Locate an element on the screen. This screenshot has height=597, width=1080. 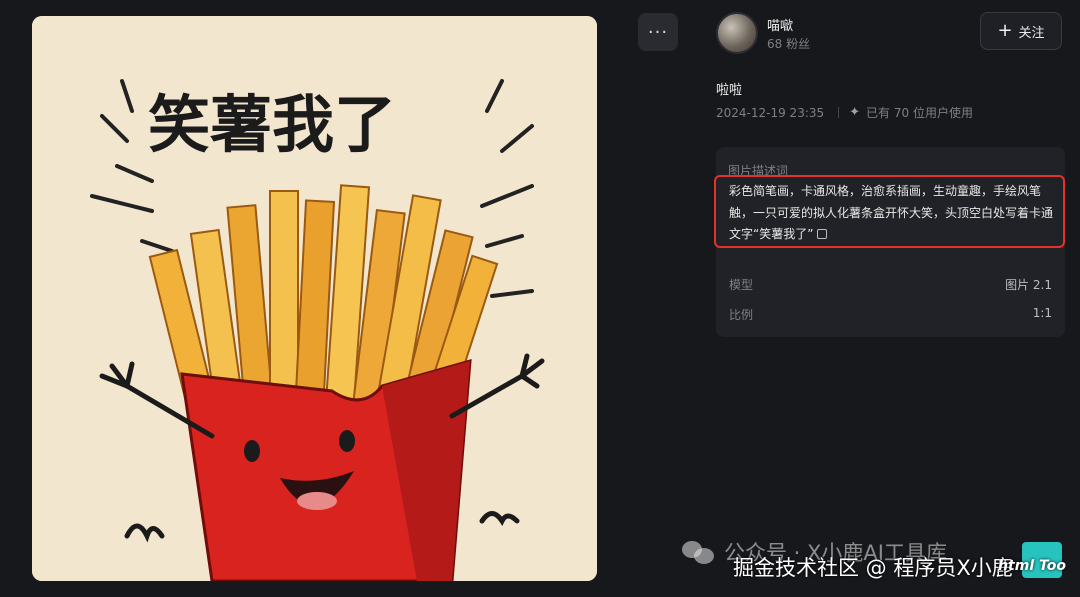
meta-divider is located at coordinates (839, 112).